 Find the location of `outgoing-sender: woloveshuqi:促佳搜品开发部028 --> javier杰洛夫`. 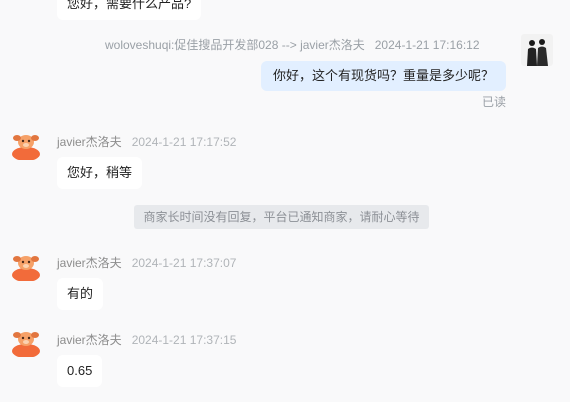

outgoing-sender: woloveshuqi:促佳搜品开发部028 --> javier杰洛夫 is located at coordinates (235, 45).